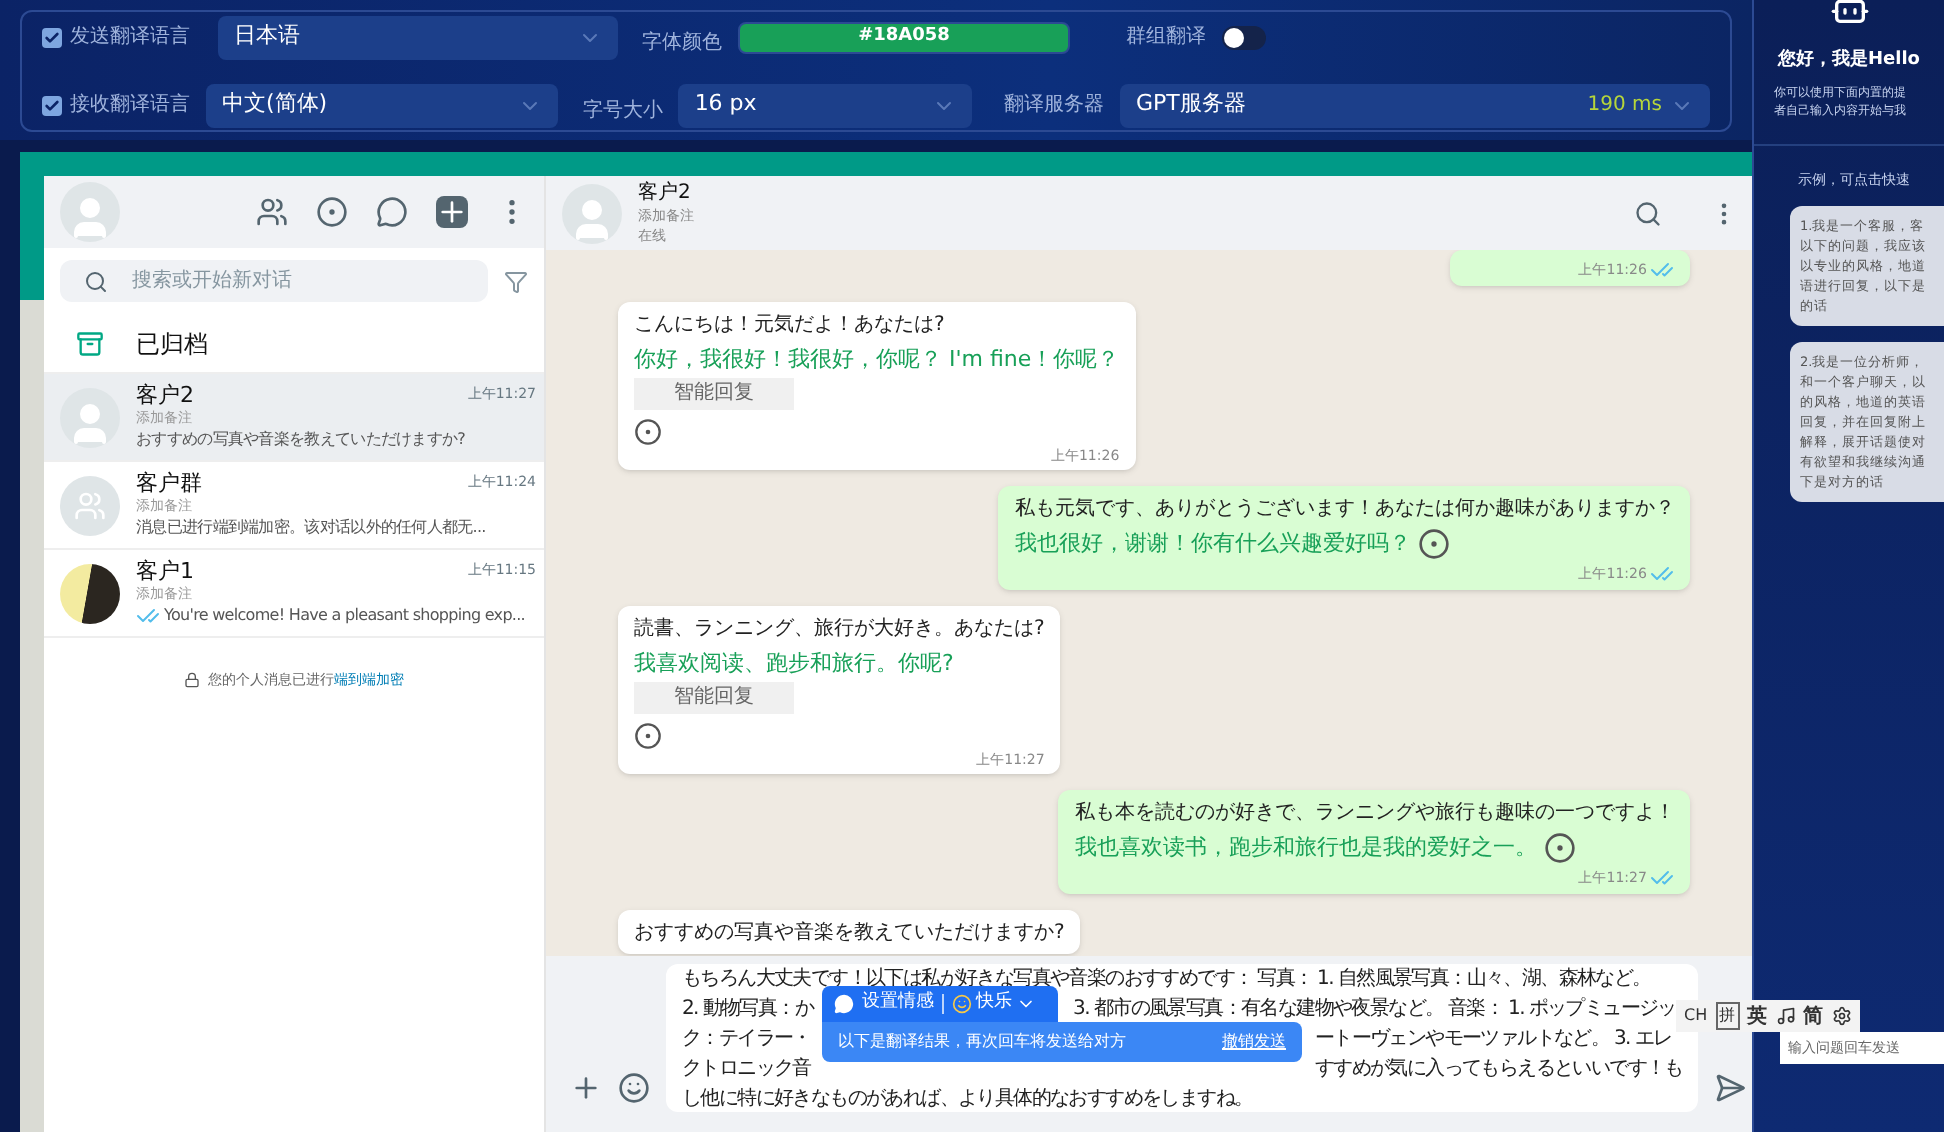 Image resolution: width=1944 pixels, height=1132 pixels. I want to click on mood-dropdown: 快乐, so click(994, 1004).